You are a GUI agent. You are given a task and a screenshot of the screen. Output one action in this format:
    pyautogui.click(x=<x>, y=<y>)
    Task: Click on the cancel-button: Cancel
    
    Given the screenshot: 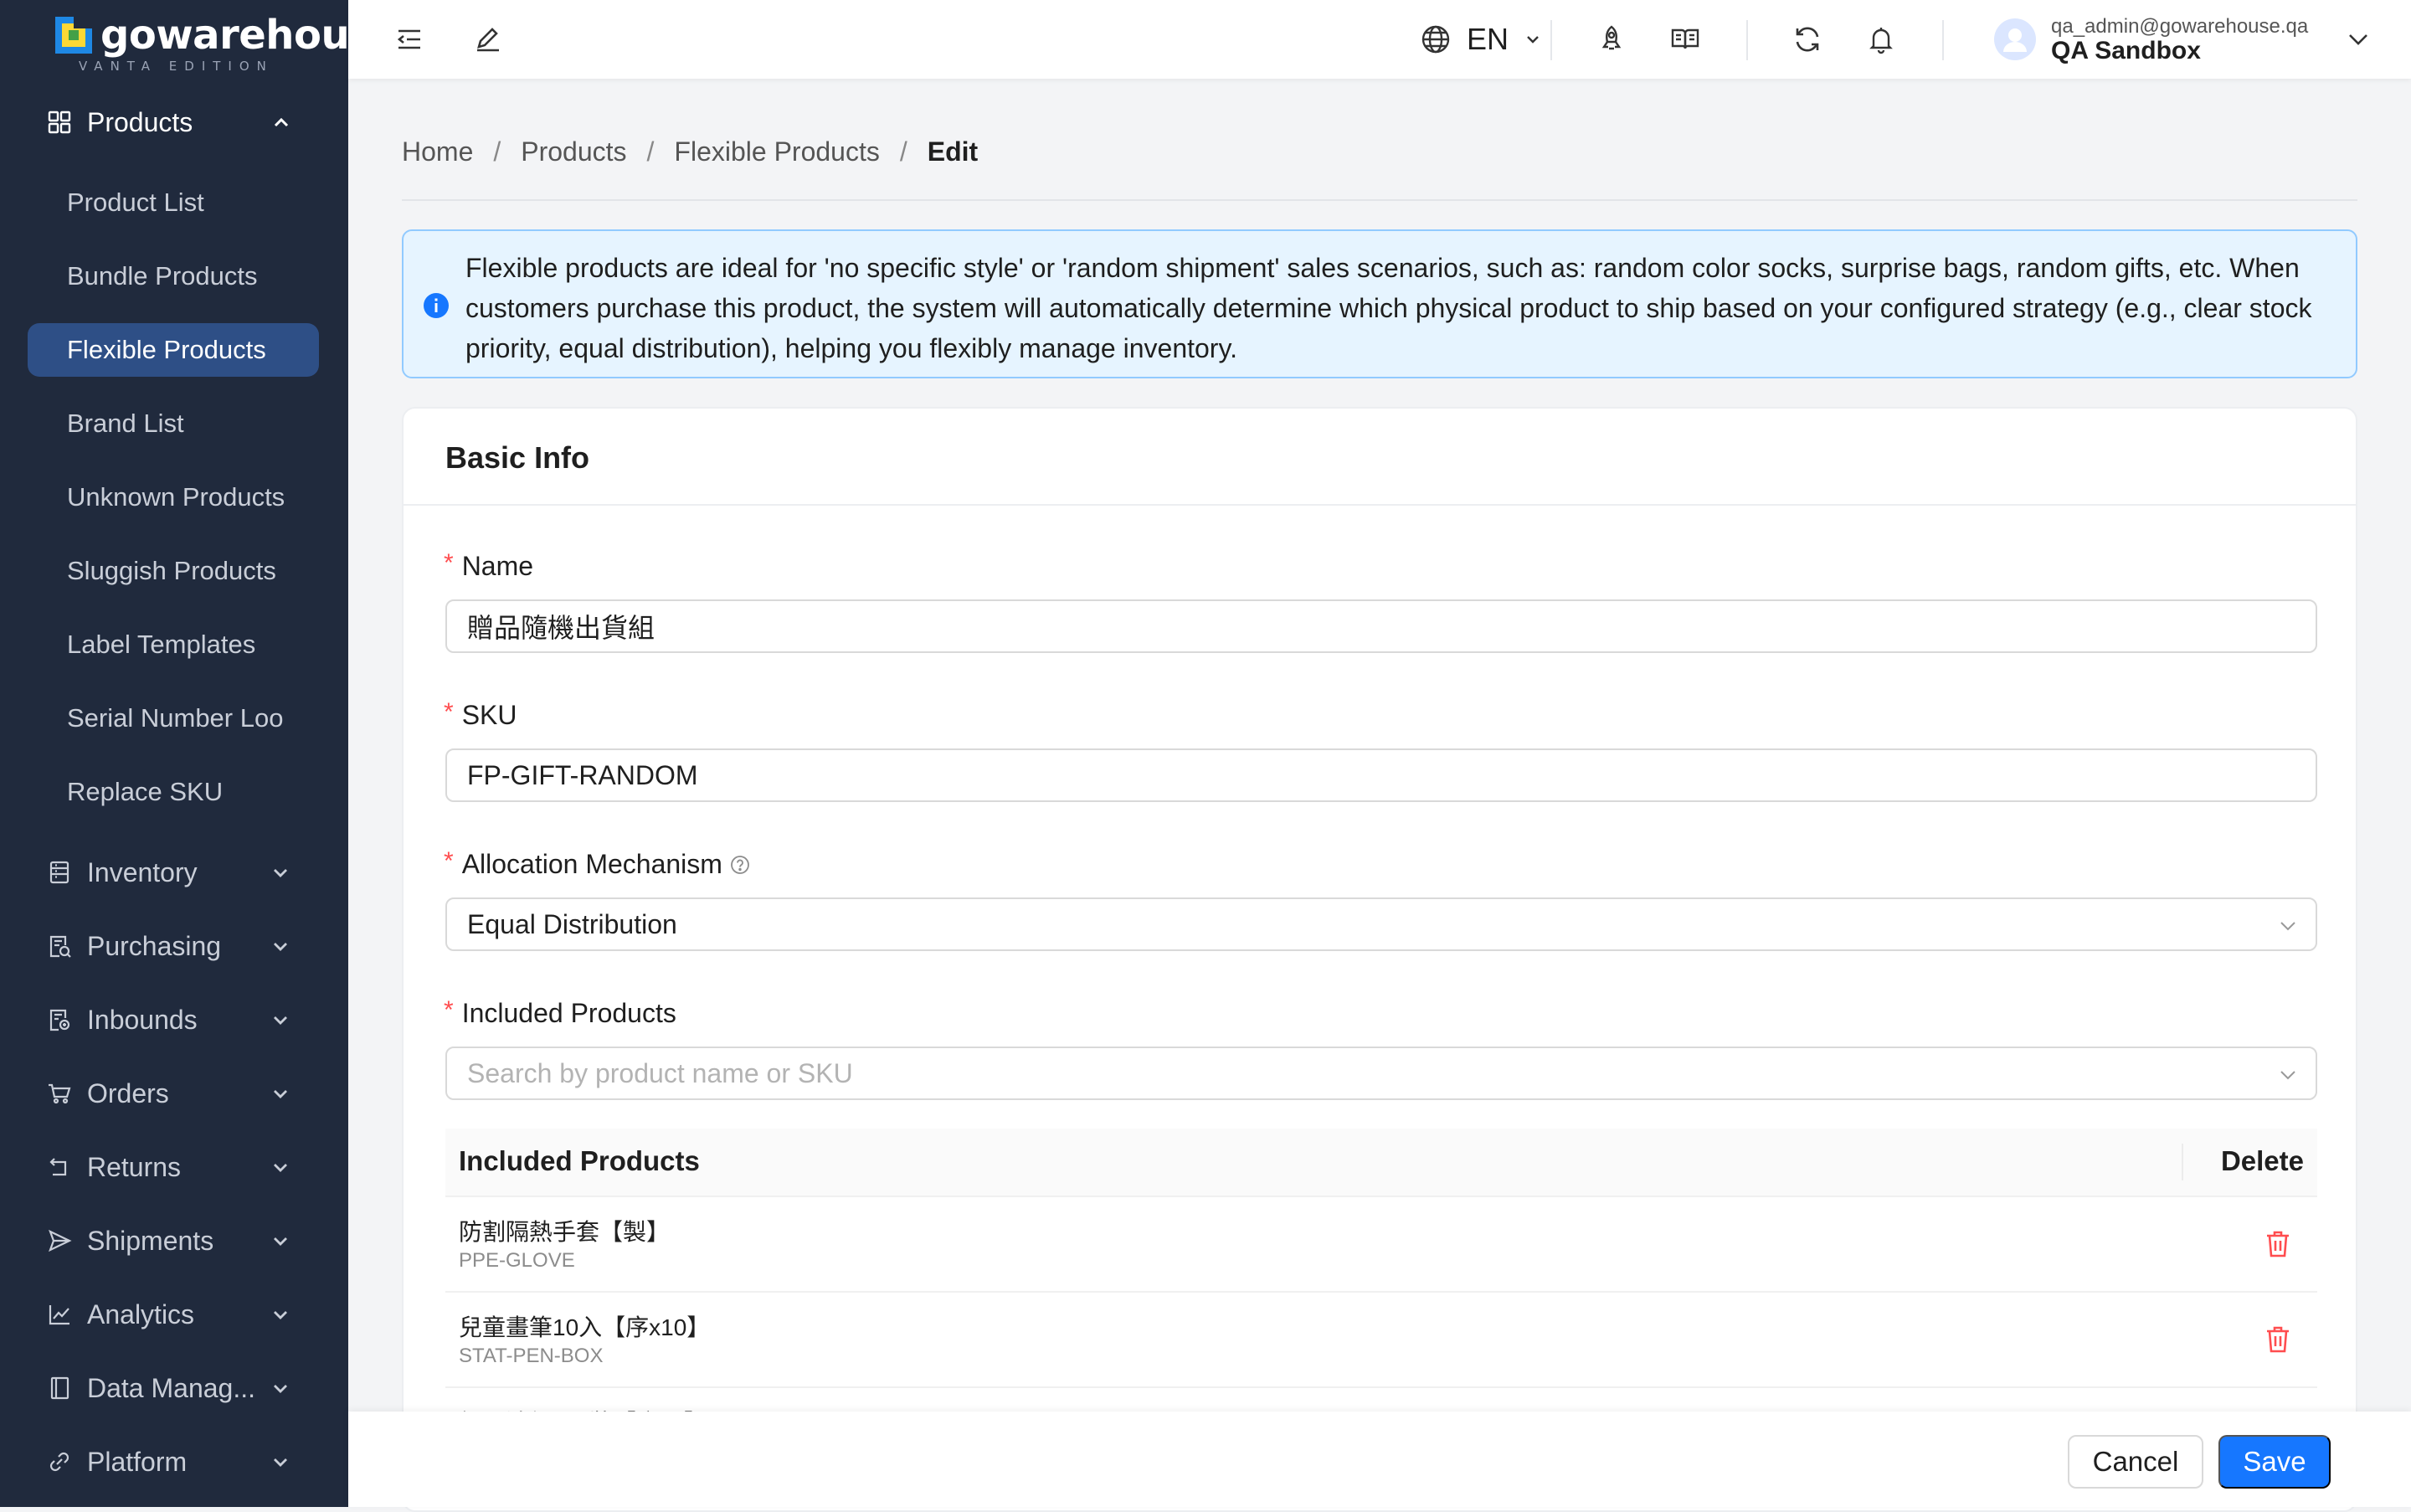 What is the action you would take?
    pyautogui.click(x=2135, y=1462)
    